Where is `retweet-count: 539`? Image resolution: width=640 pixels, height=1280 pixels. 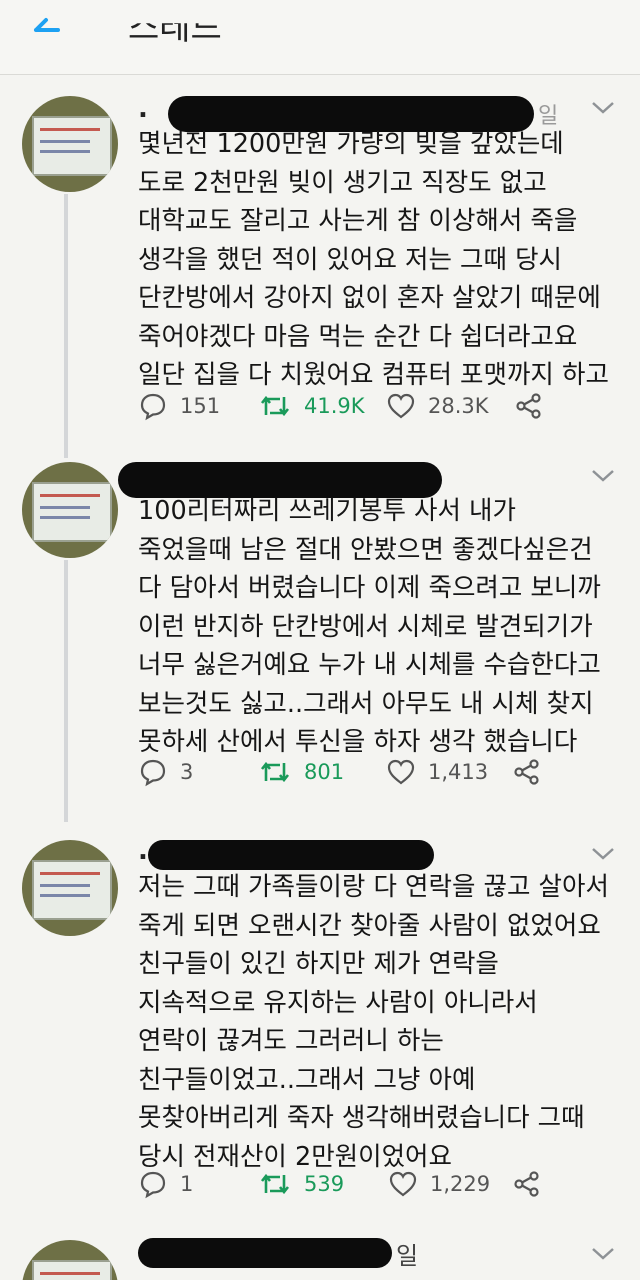 retweet-count: 539 is located at coordinates (324, 1184).